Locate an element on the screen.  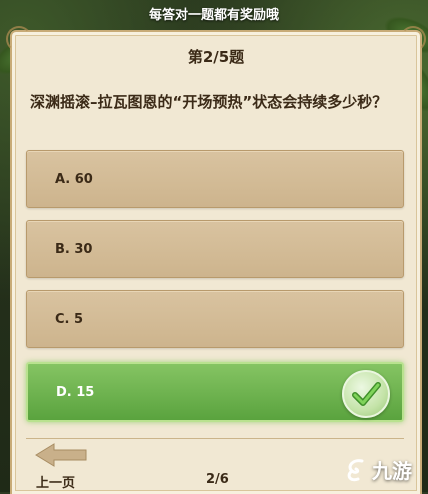
check-icon is located at coordinates (366, 394).